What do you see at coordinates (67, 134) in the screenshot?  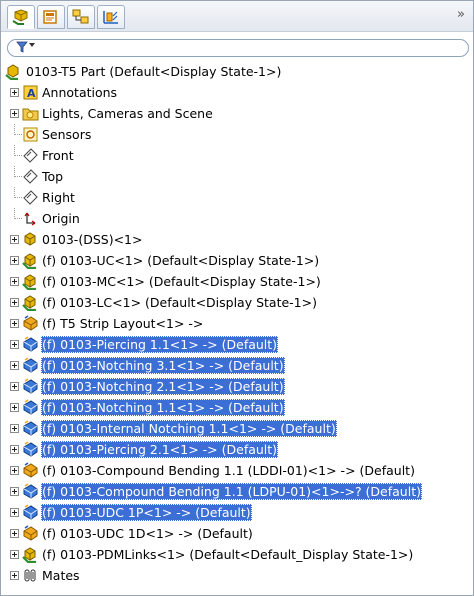 I see `tree-item-label: Sensors` at bounding box center [67, 134].